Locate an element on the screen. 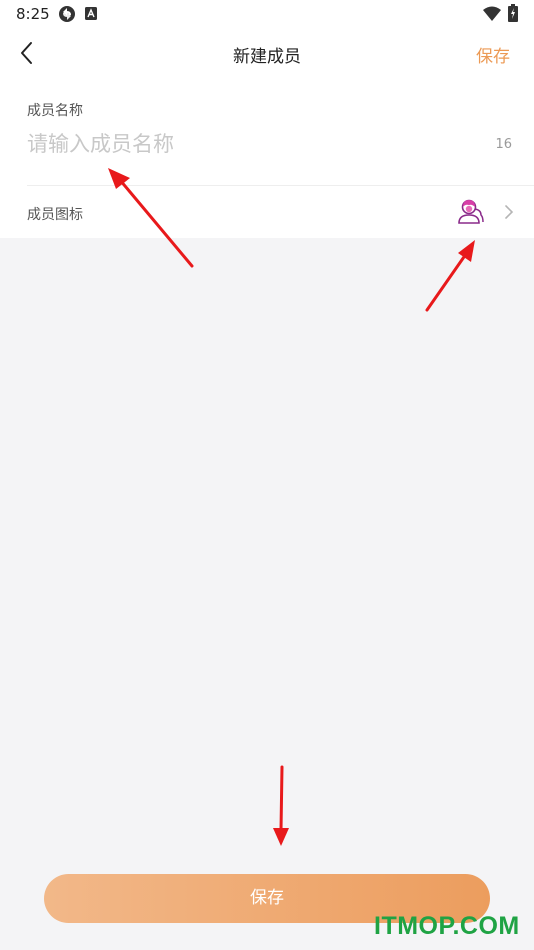 The width and height of the screenshot is (534, 950). wifi-icon is located at coordinates (492, 13).